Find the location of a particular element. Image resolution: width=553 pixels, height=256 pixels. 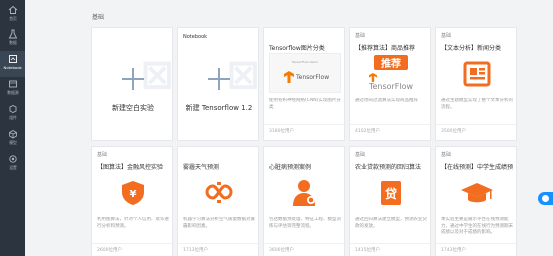

tensorflow-wordmark: TensorFlow is located at coordinates (391, 86).